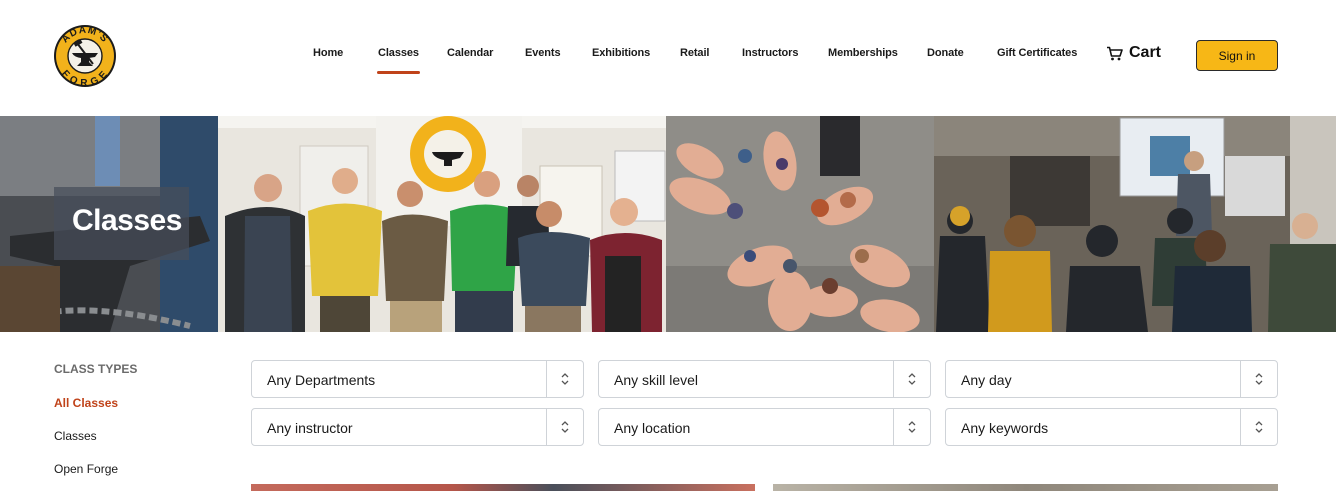  What do you see at coordinates (652, 428) in the screenshot?
I see `location-select-value: Any location` at bounding box center [652, 428].